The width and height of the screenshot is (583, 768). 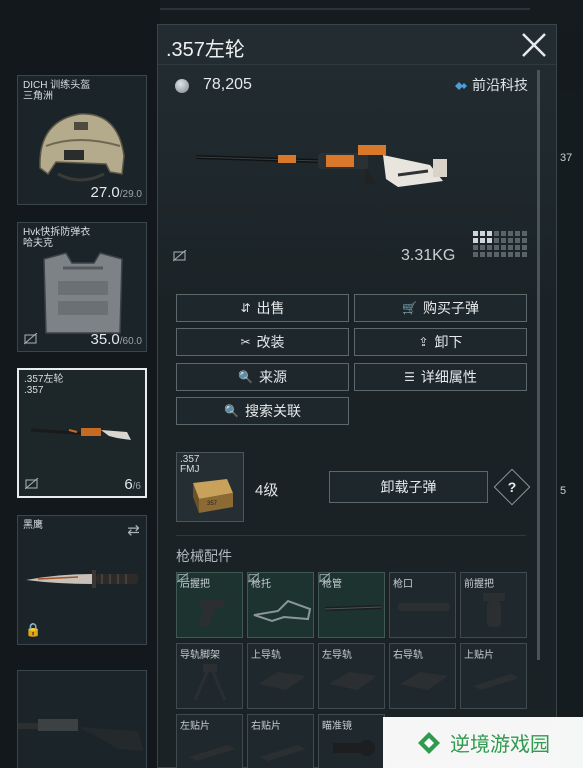 I want to click on ammo-box-icon: 357, so click(x=213, y=496).